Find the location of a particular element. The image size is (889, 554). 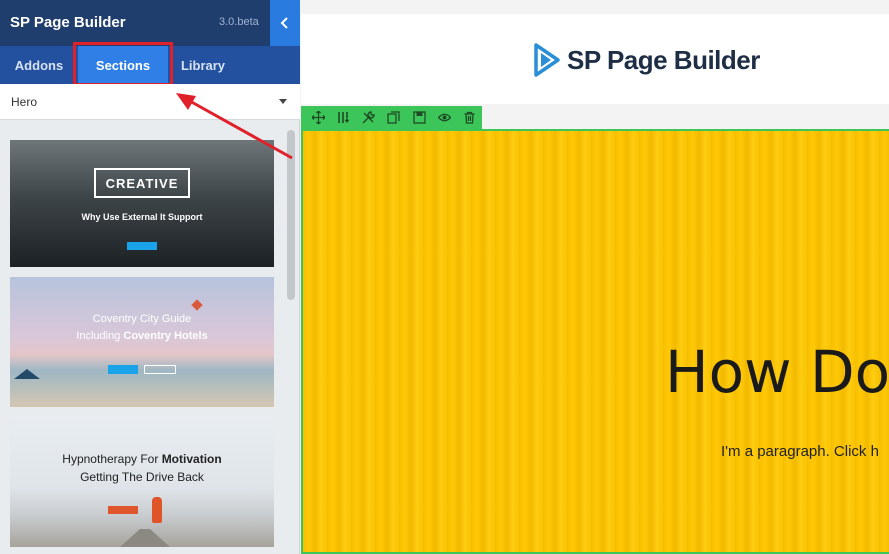

move-section-button is located at coordinates (318, 117).